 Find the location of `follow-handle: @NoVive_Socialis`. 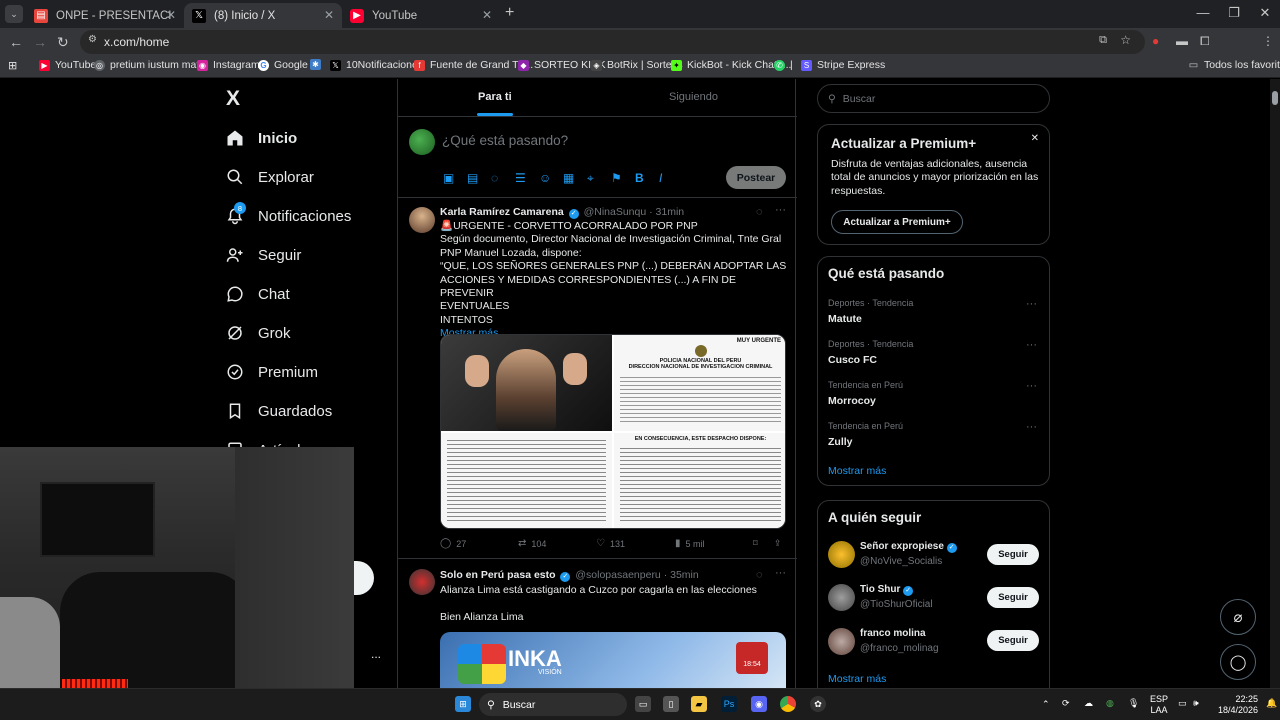

follow-handle: @NoVive_Socialis is located at coordinates (901, 561).